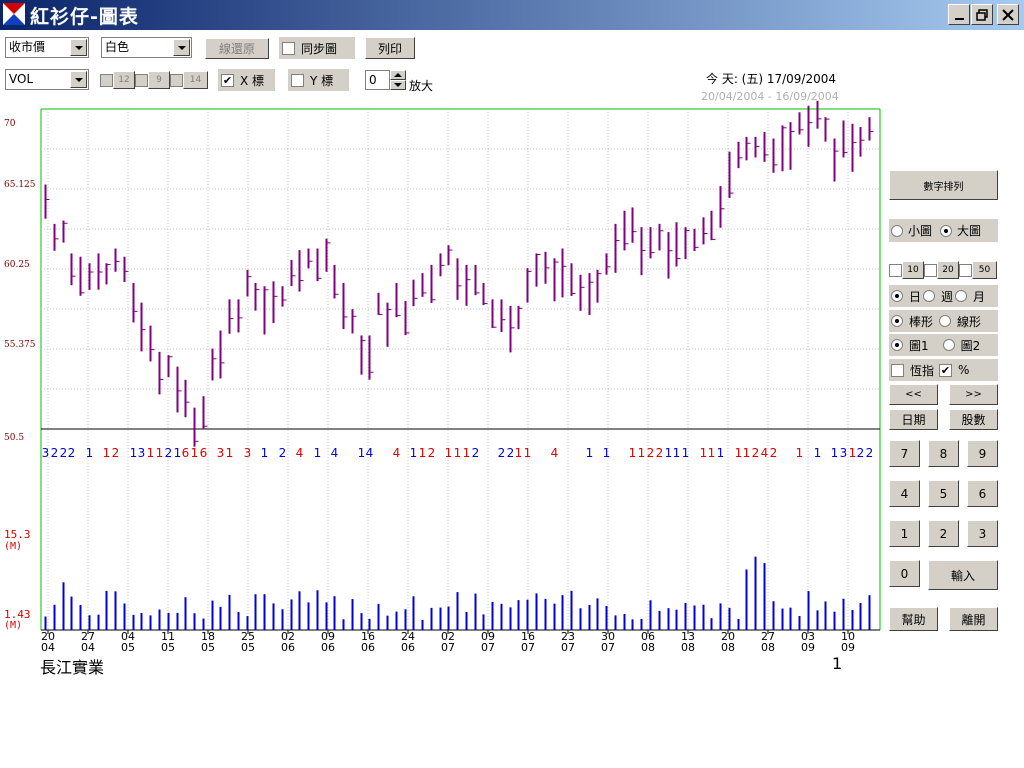  Describe the element at coordinates (897, 370) in the screenshot. I see `hsi-checkbox` at that location.